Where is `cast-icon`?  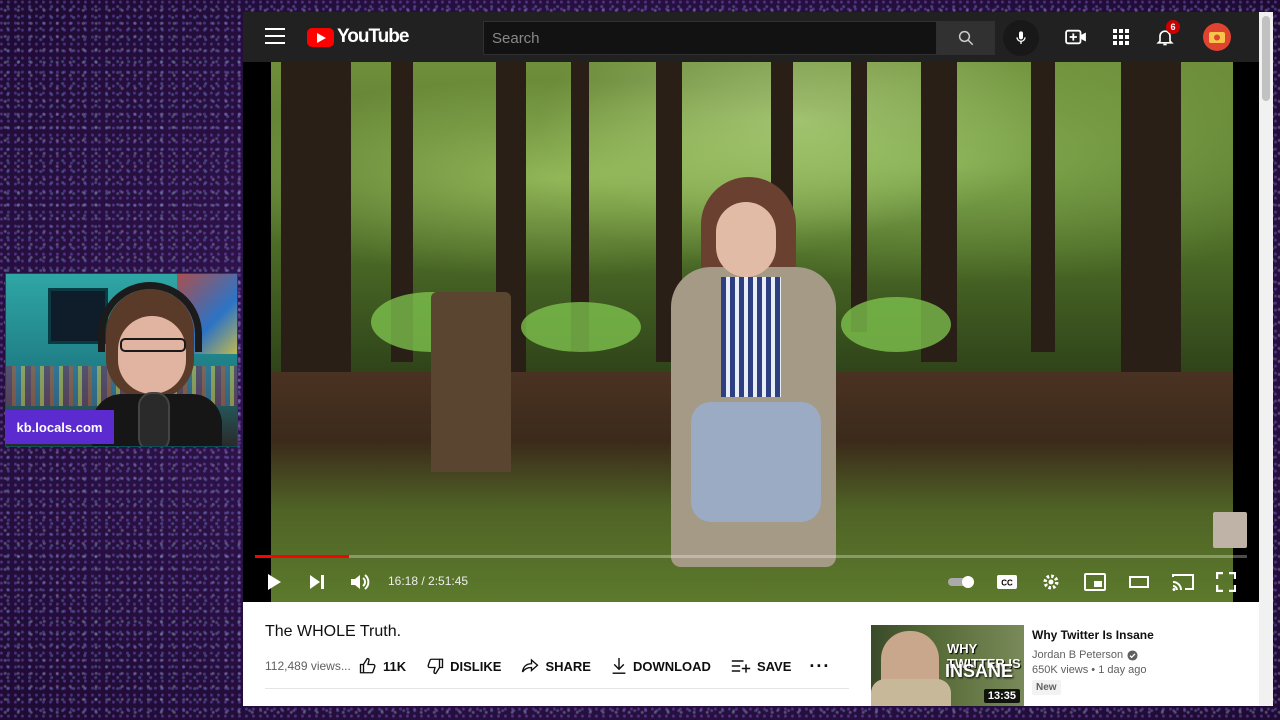
cast-icon is located at coordinates (1183, 582).